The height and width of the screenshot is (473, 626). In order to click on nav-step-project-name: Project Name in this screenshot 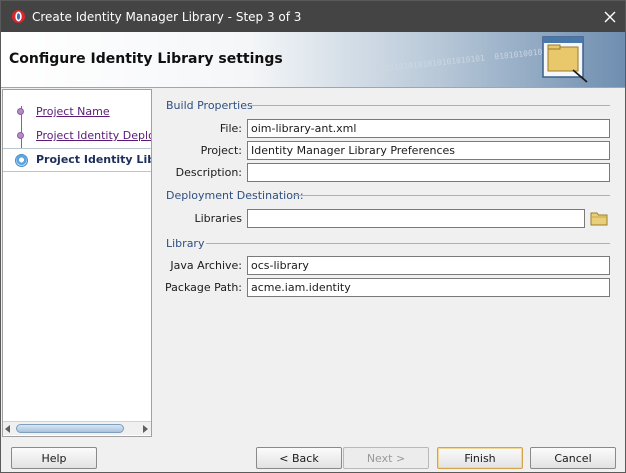, I will do `click(77, 112)`.